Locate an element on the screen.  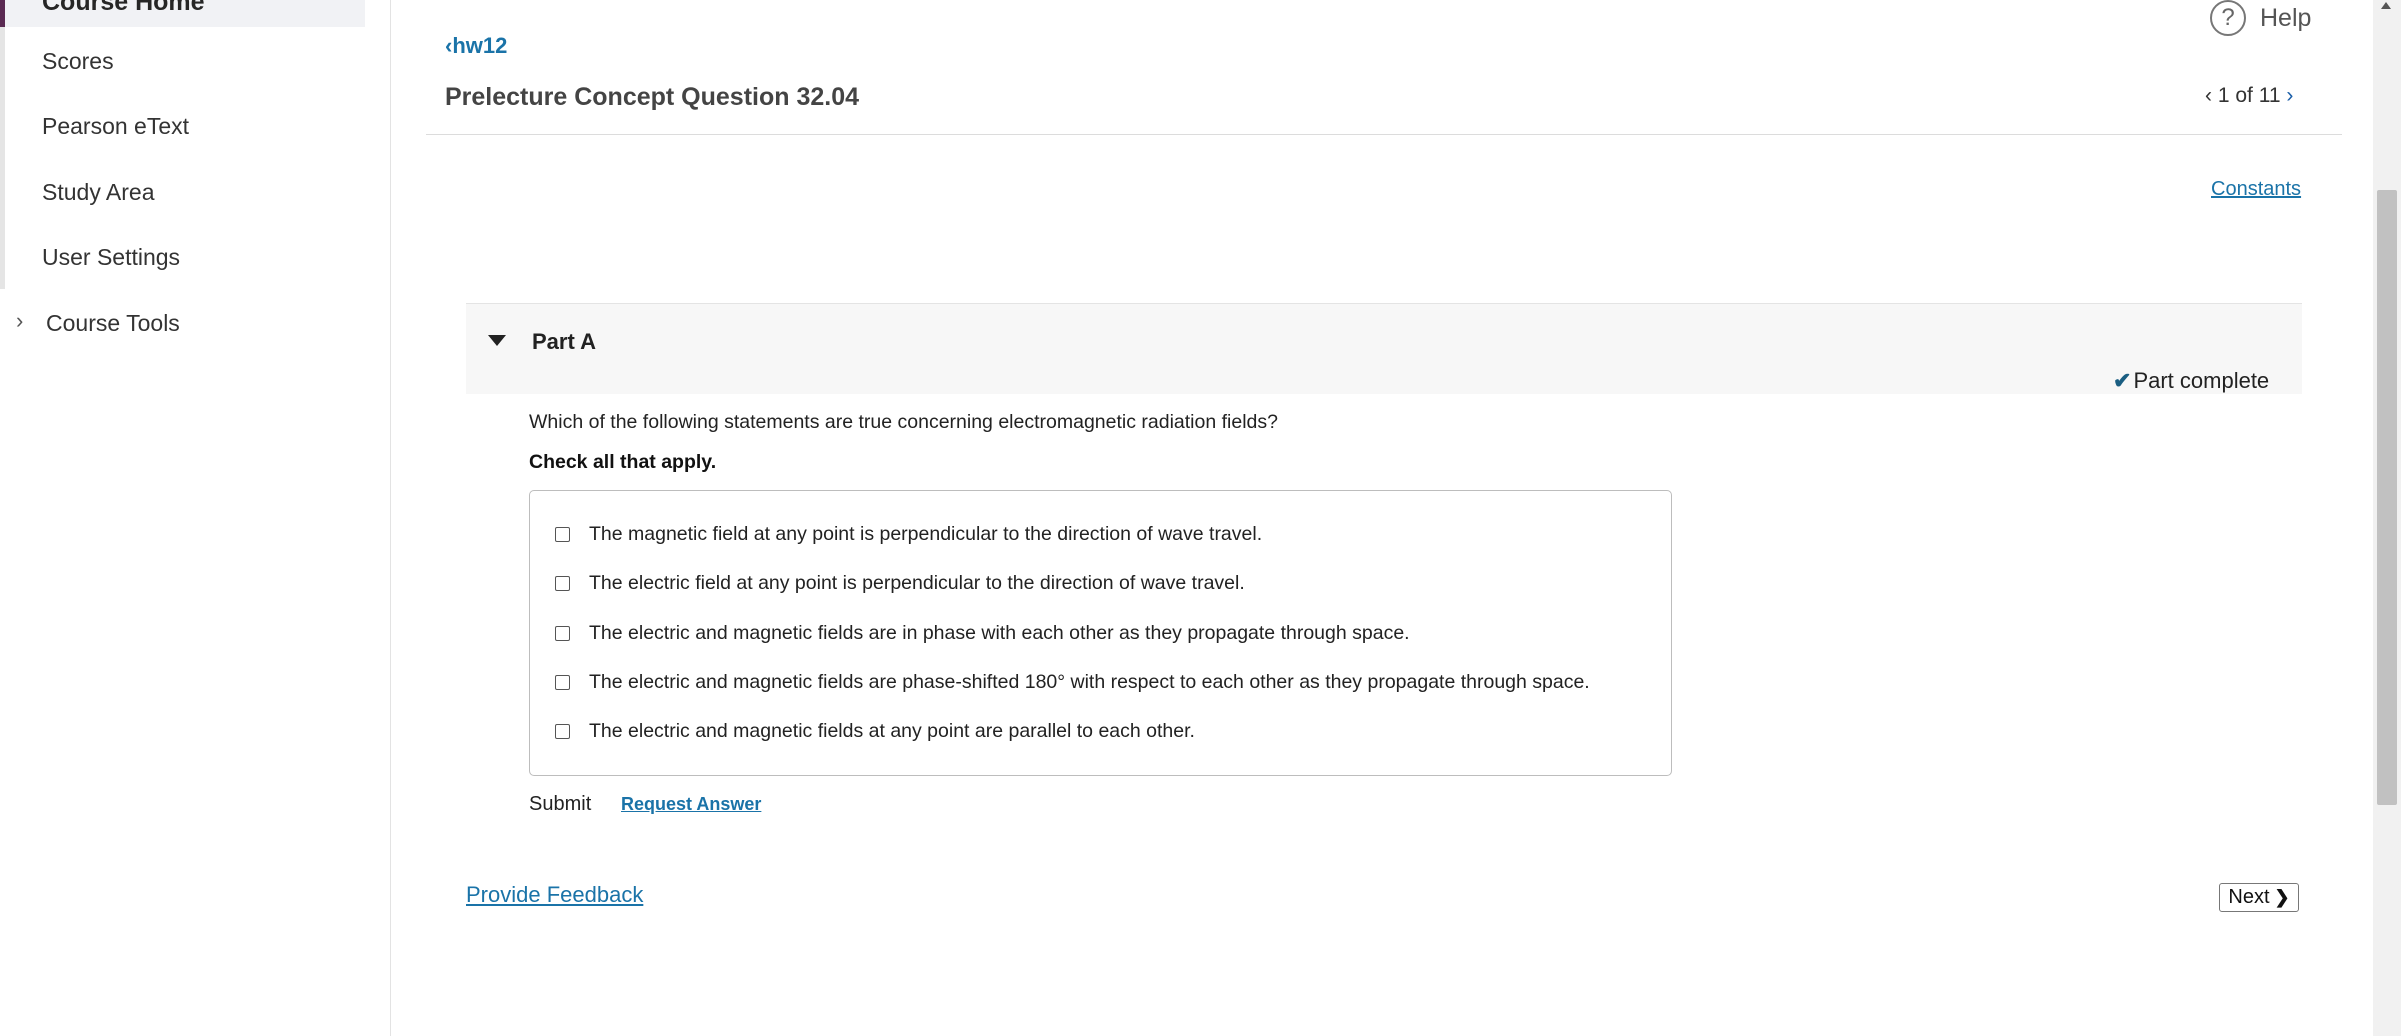
sidebar-active-indicator is located at coordinates (2, 13).